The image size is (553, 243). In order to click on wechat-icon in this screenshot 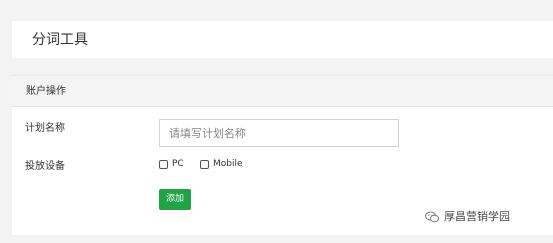, I will do `click(432, 217)`.